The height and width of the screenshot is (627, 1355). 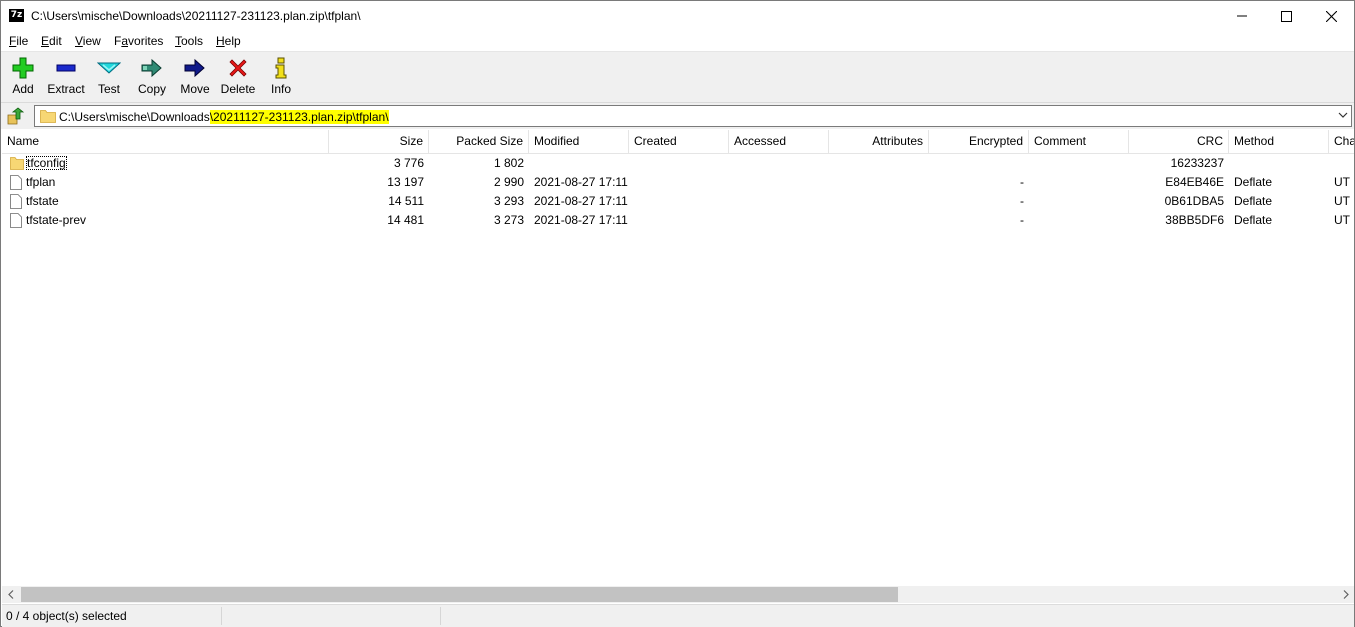 I want to click on menu-tools: Tools, so click(x=189, y=41).